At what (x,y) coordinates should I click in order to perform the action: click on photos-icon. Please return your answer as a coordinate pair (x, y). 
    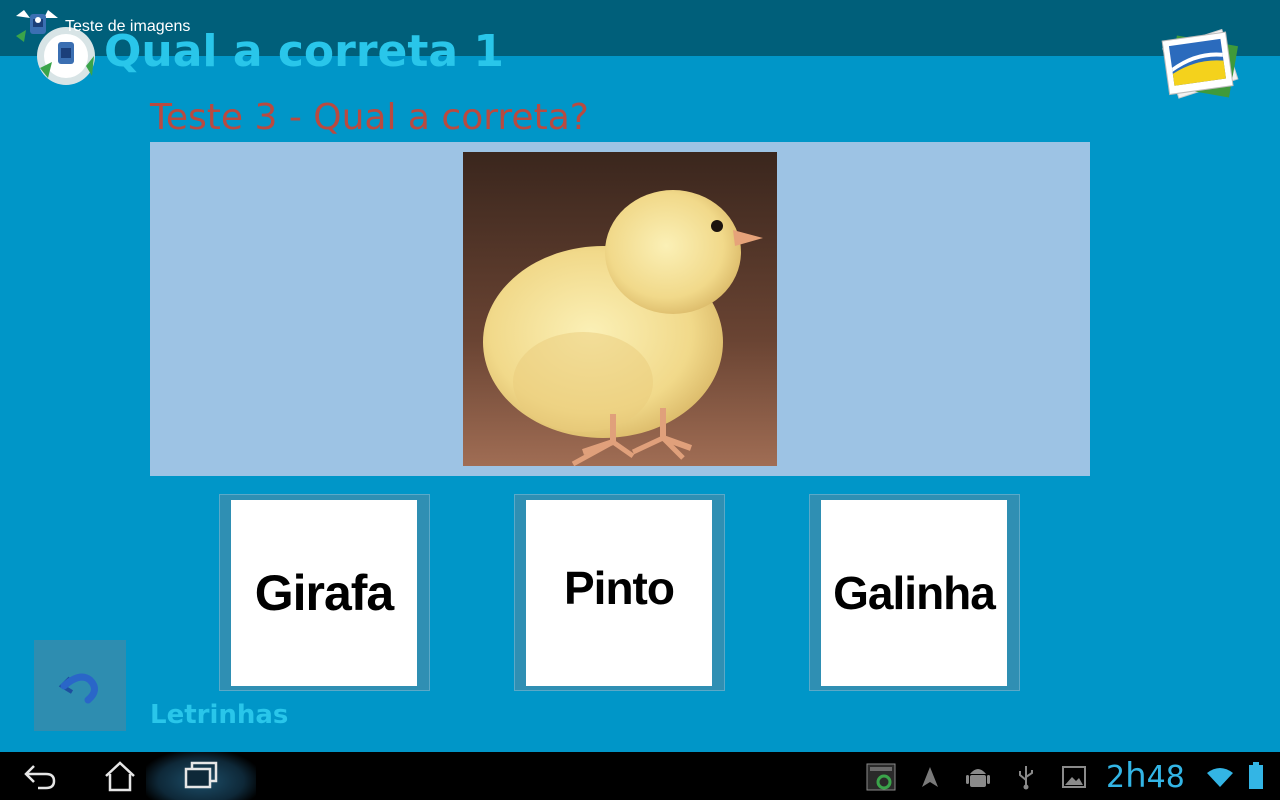
    Looking at the image, I should click on (1200, 66).